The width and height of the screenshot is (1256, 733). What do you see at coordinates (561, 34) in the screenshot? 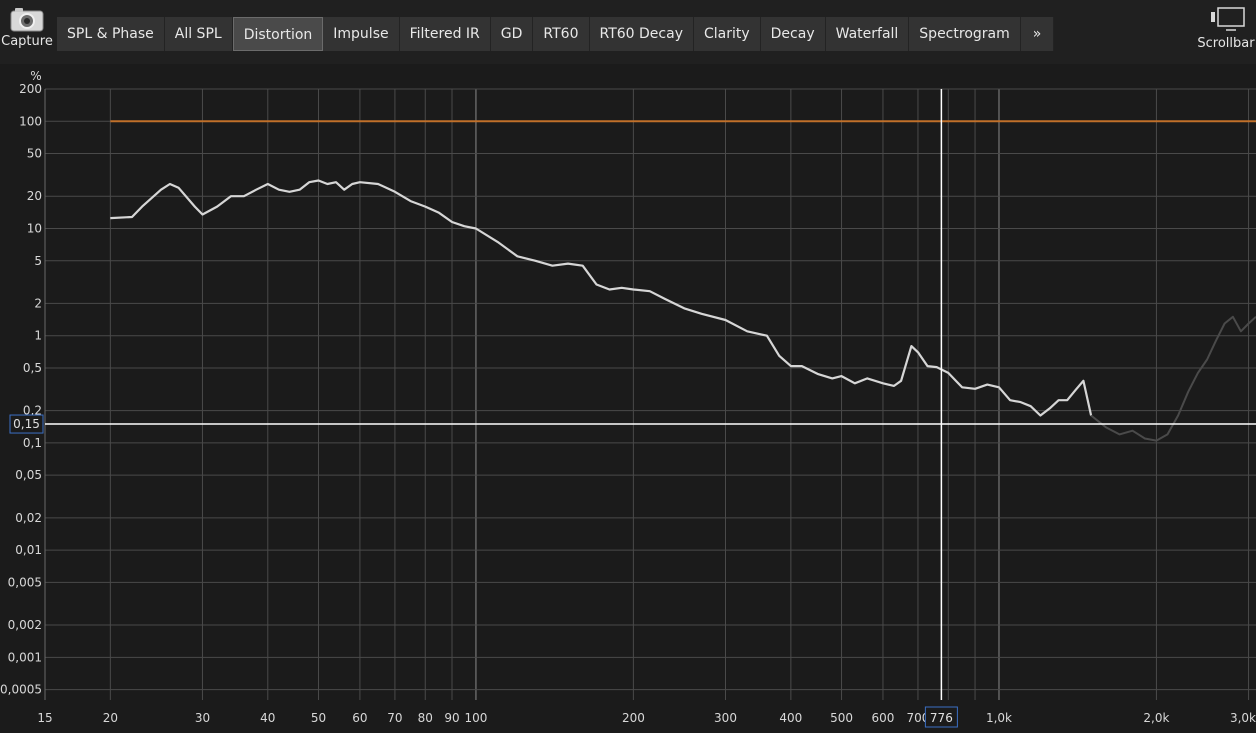
I see `tab-rt60: RT60` at bounding box center [561, 34].